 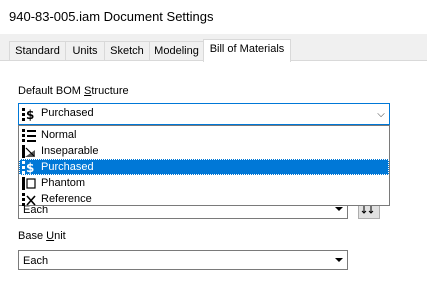 I want to click on tab-units: Units, so click(x=85, y=51).